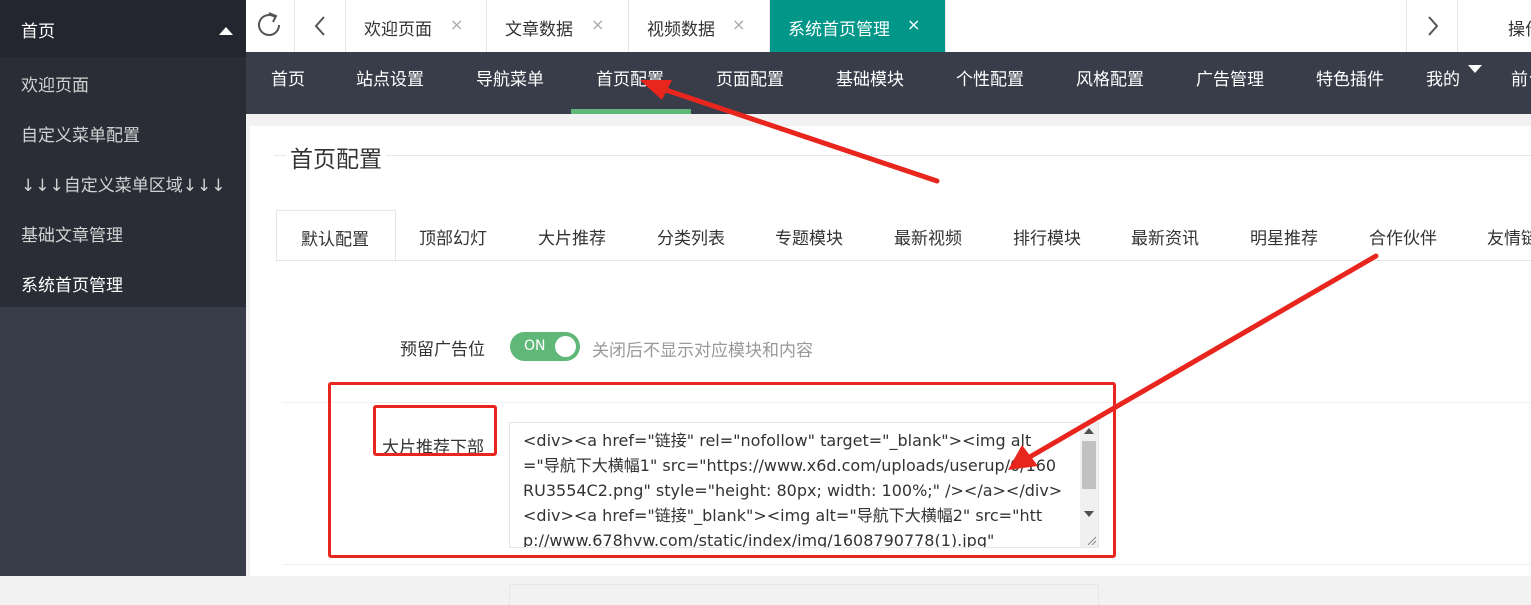  What do you see at coordinates (804, 594) in the screenshot?
I see `next-field-input` at bounding box center [804, 594].